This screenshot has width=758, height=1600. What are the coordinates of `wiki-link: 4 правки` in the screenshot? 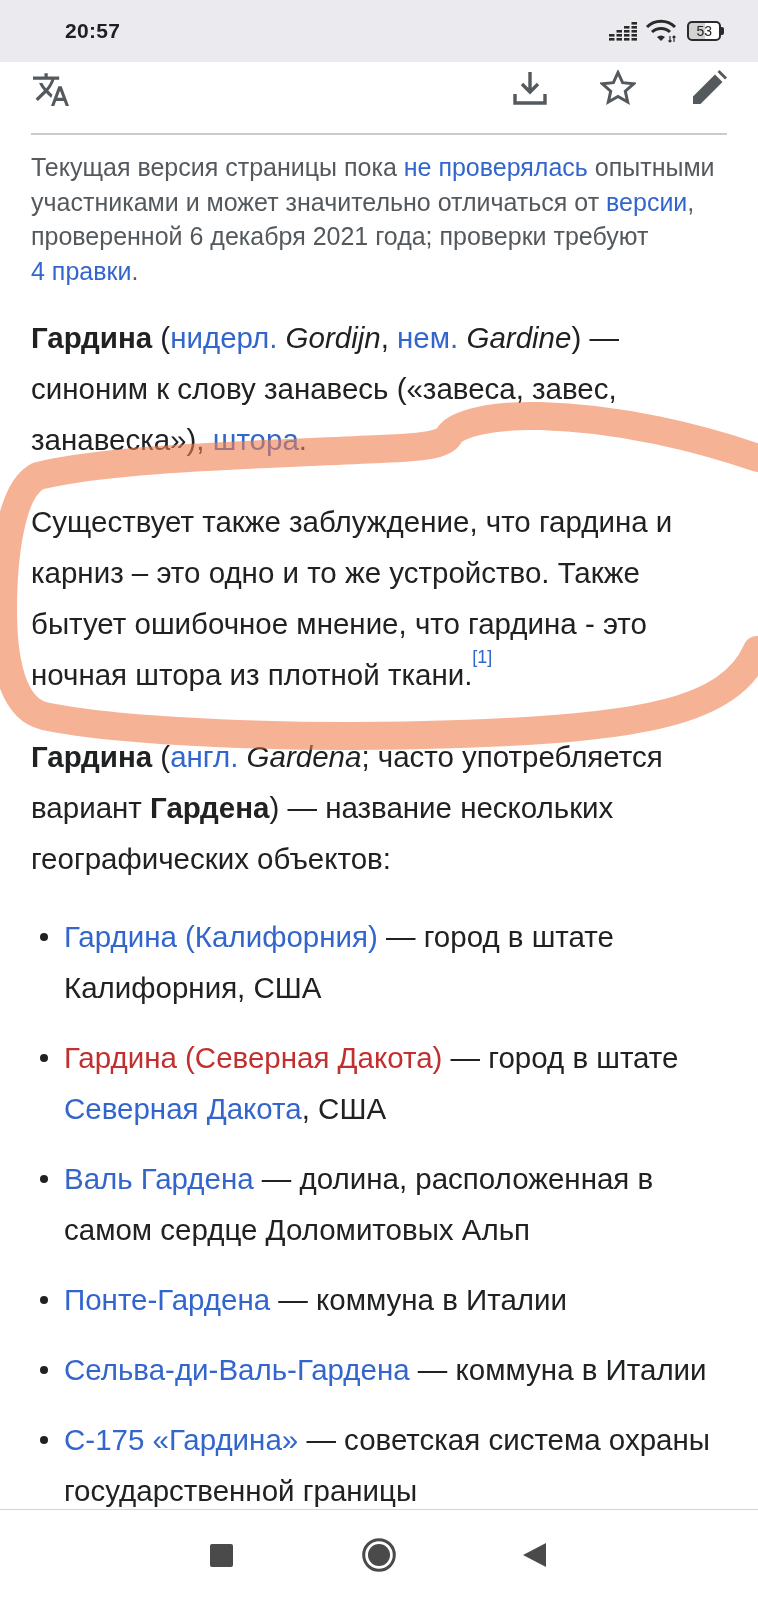 It's located at (81, 270).